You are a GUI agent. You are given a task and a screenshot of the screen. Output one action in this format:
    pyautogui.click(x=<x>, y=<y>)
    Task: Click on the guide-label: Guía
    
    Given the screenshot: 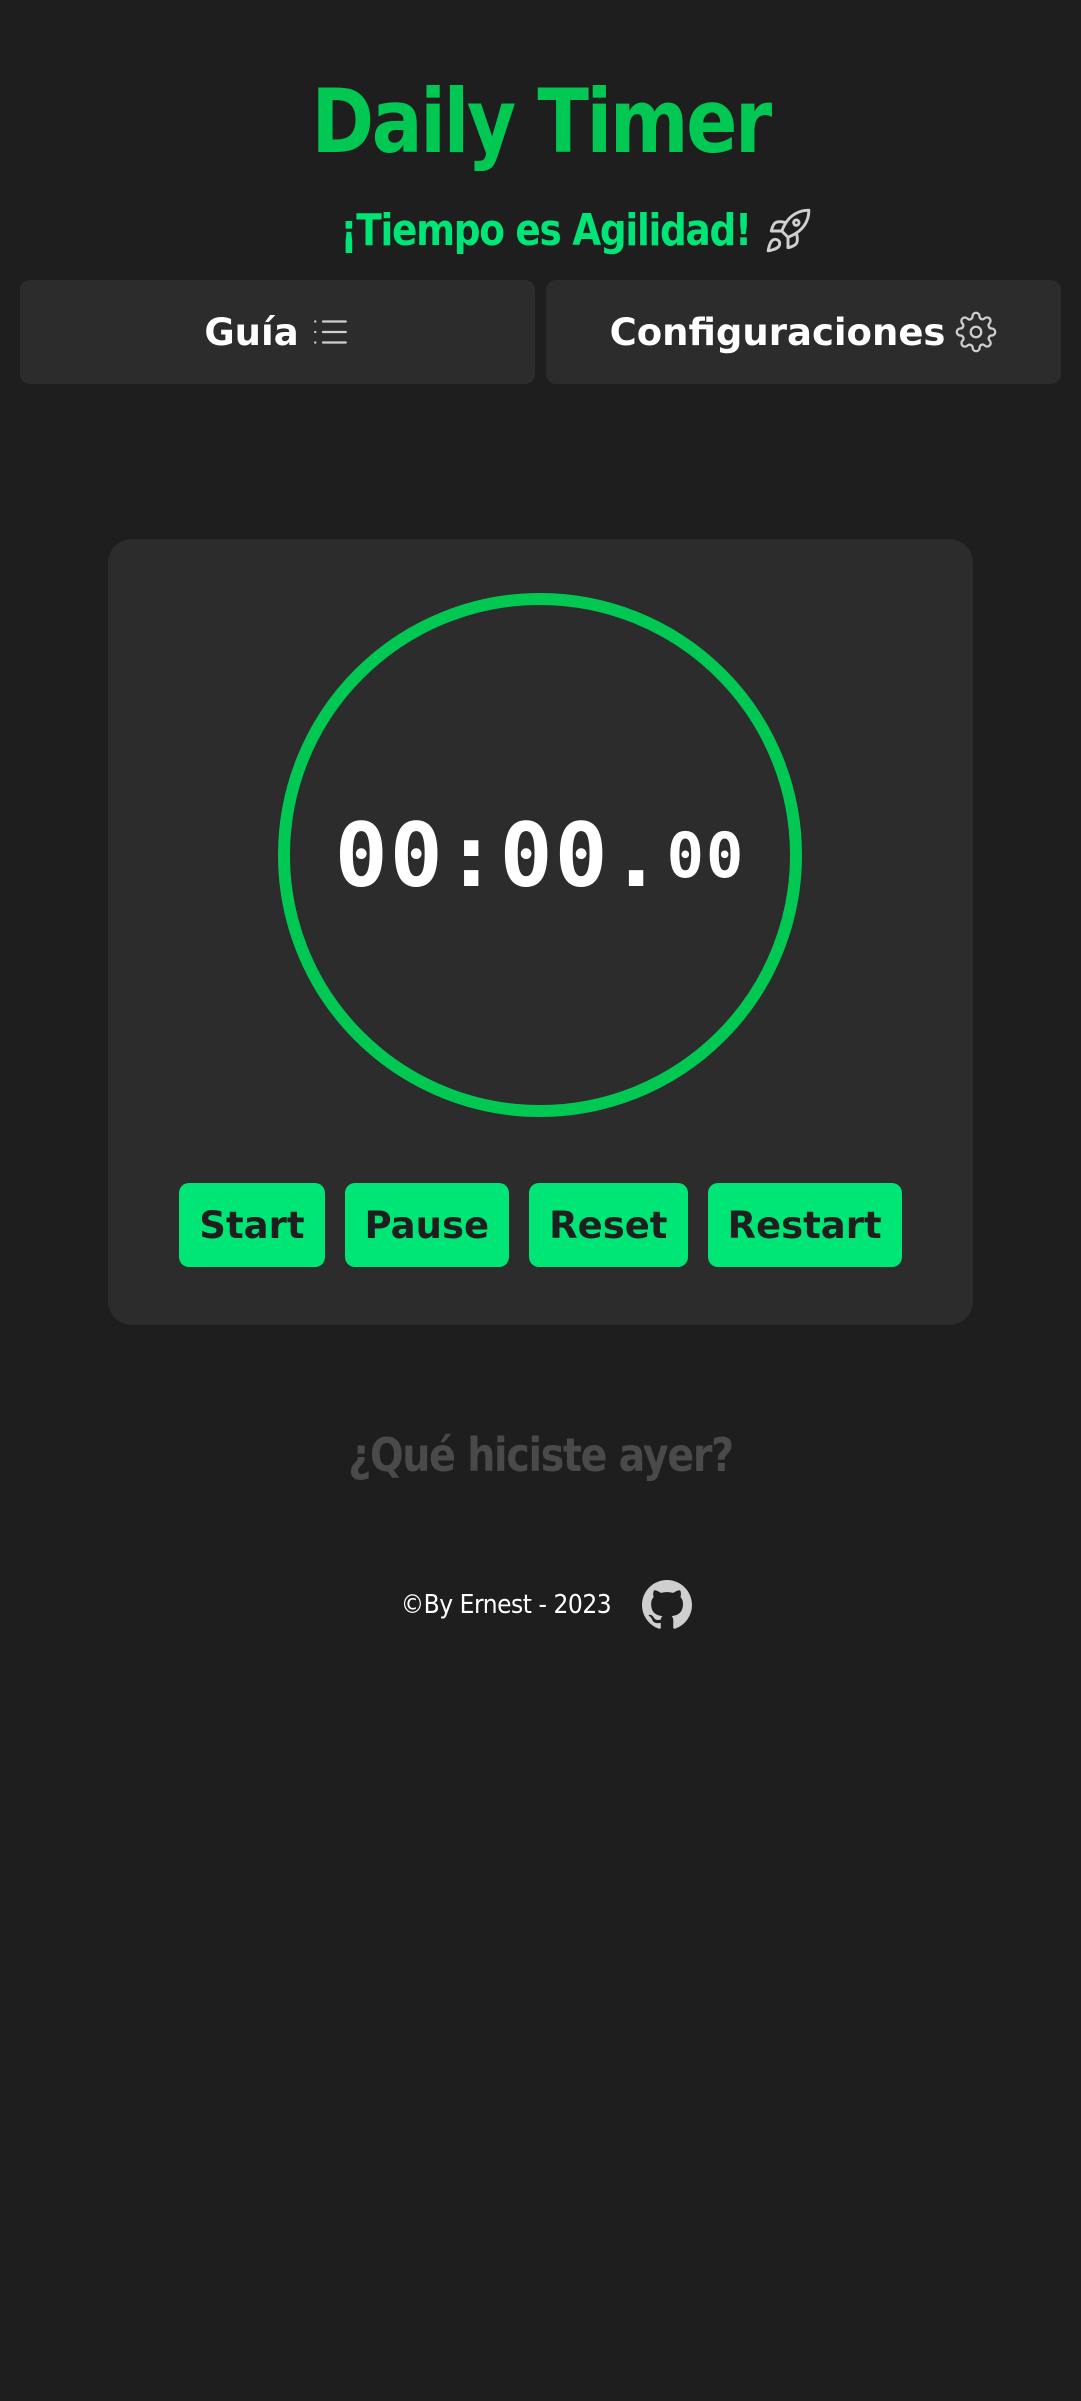 What is the action you would take?
    pyautogui.click(x=251, y=332)
    